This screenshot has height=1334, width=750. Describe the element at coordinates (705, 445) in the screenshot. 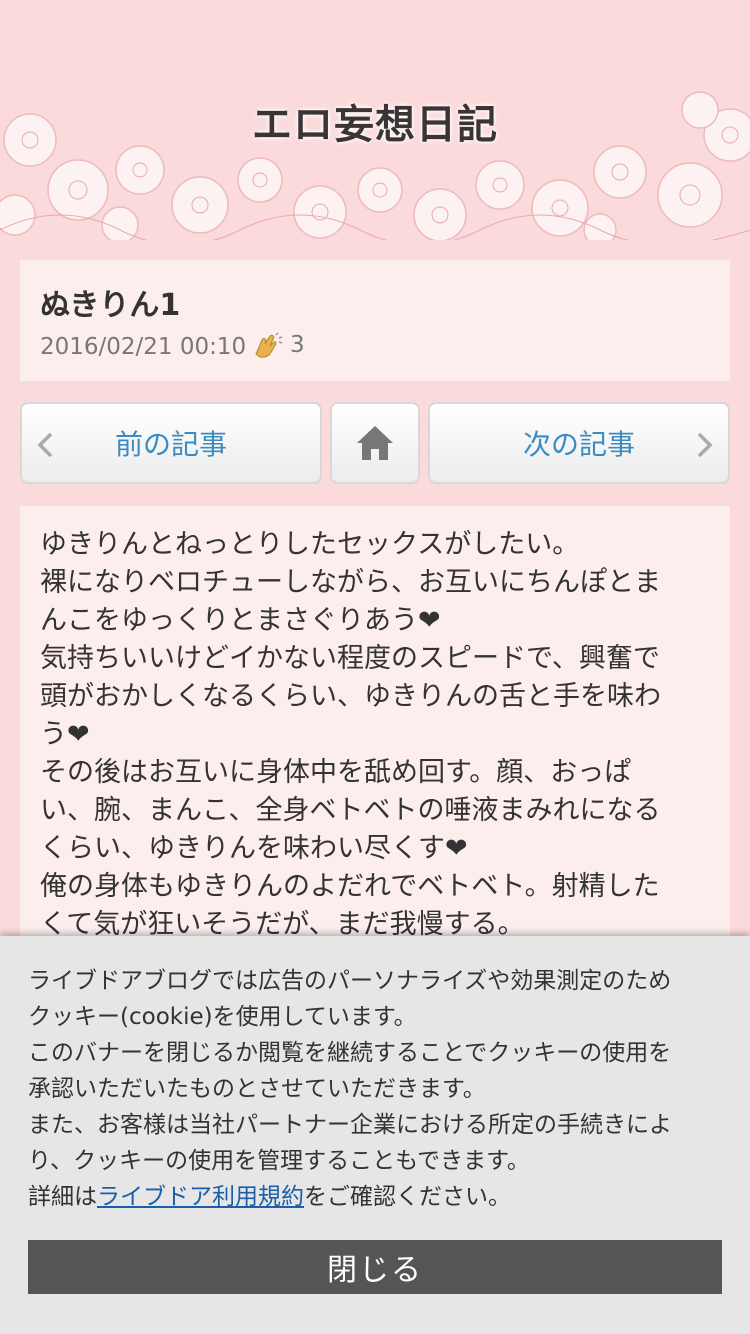

I see `chevron-right-icon` at that location.